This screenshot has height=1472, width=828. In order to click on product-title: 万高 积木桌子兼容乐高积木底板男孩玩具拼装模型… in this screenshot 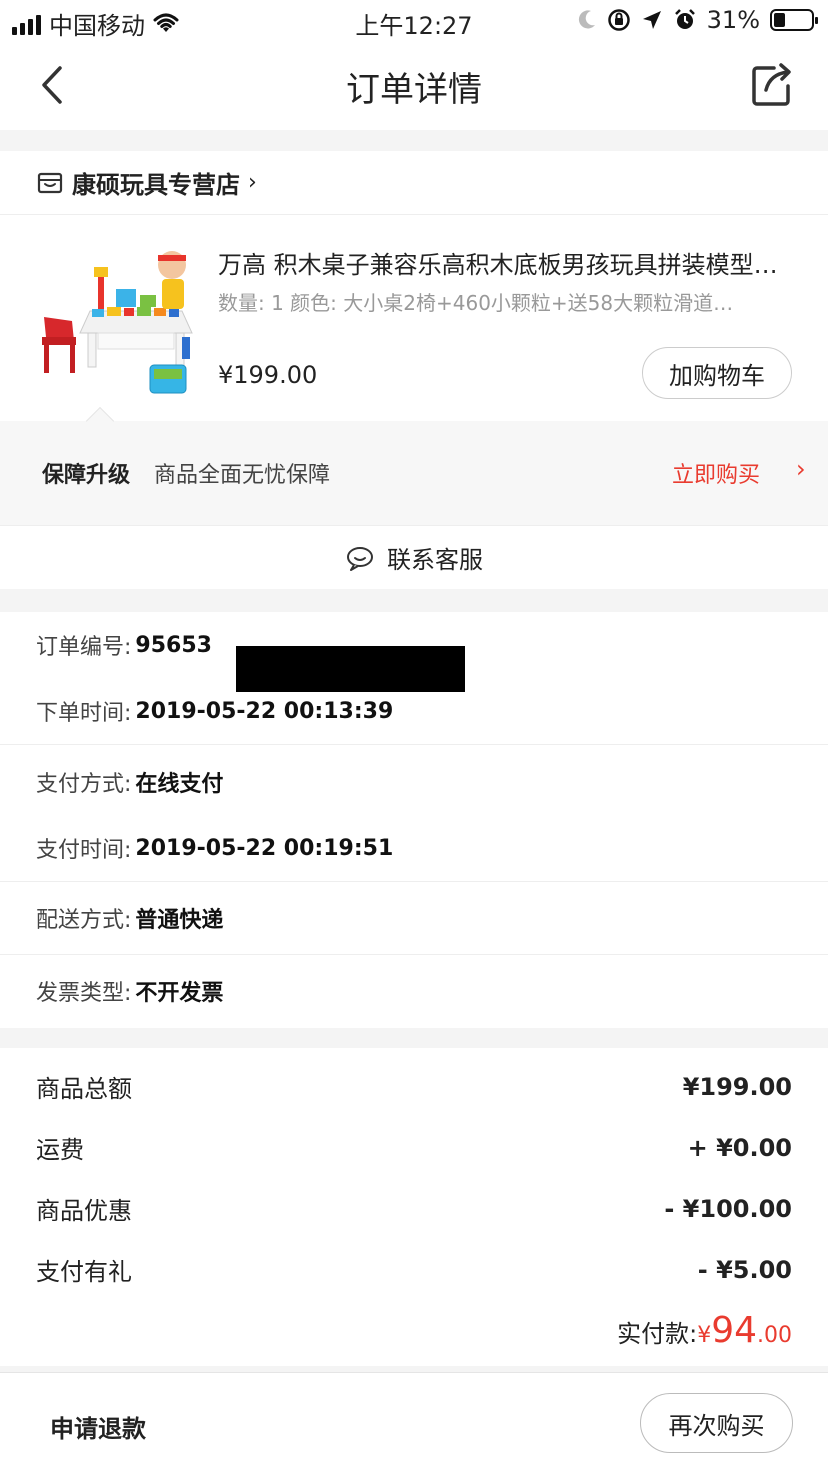, I will do `click(498, 265)`.